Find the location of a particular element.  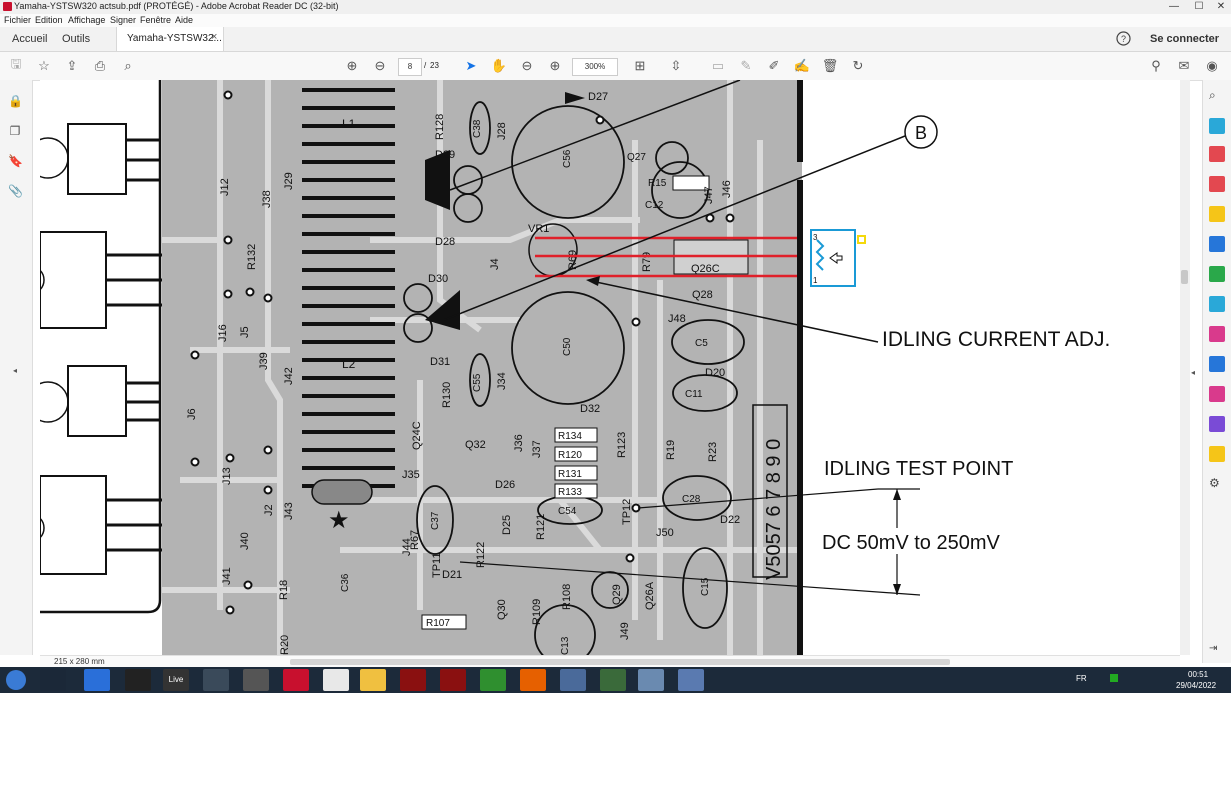

svg-text: J36 is located at coordinates (519, 443).